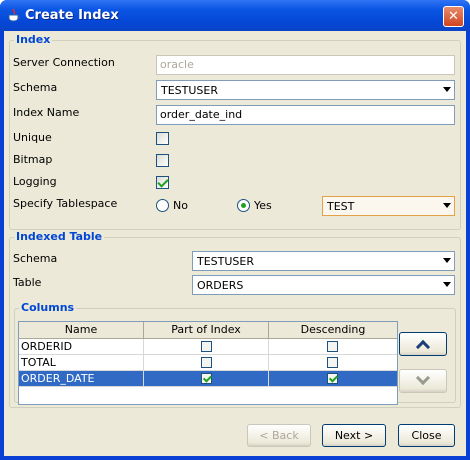  What do you see at coordinates (58, 378) in the screenshot?
I see `row-name: ORDER_DATE` at bounding box center [58, 378].